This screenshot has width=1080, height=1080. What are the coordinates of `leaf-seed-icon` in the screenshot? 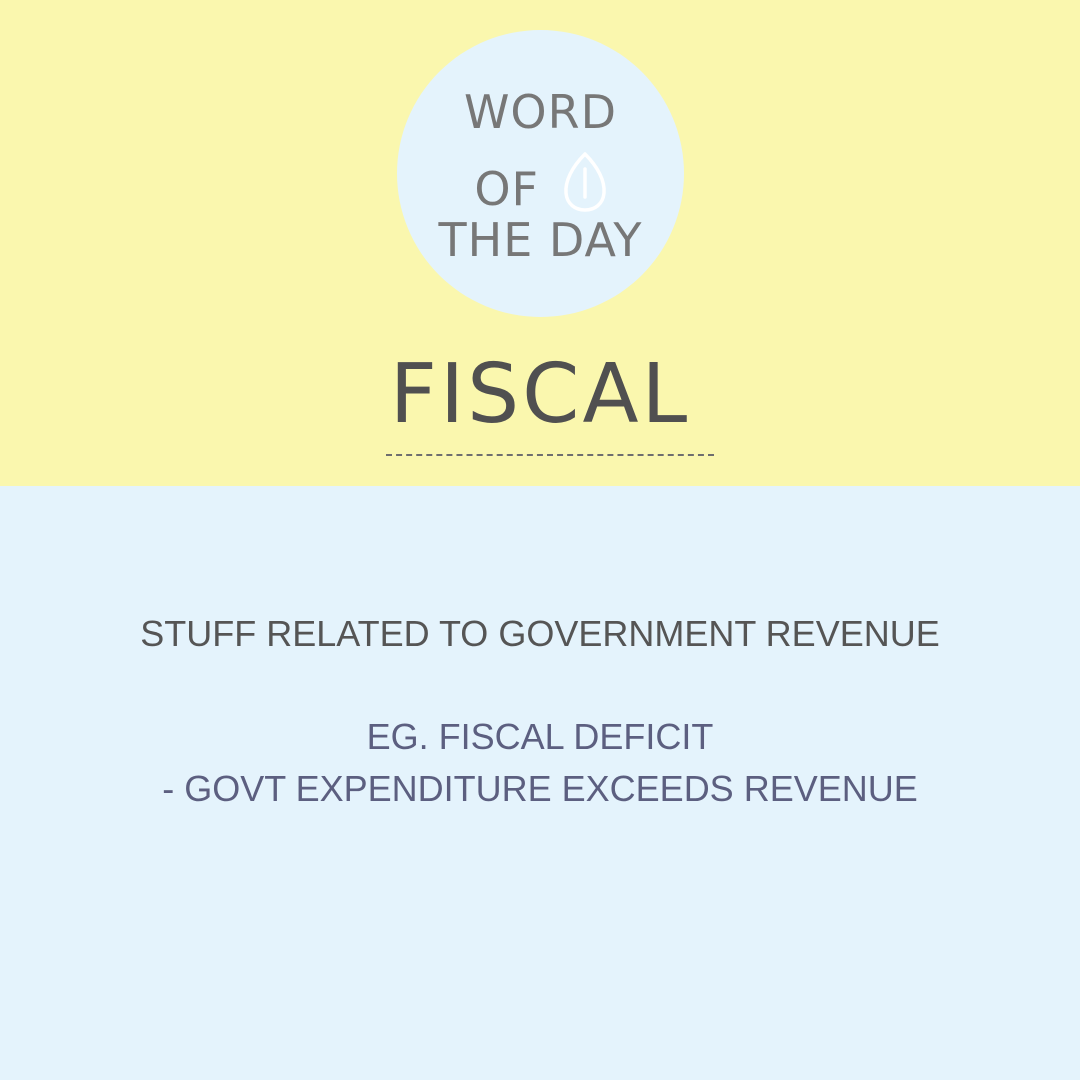 It's located at (584, 182).